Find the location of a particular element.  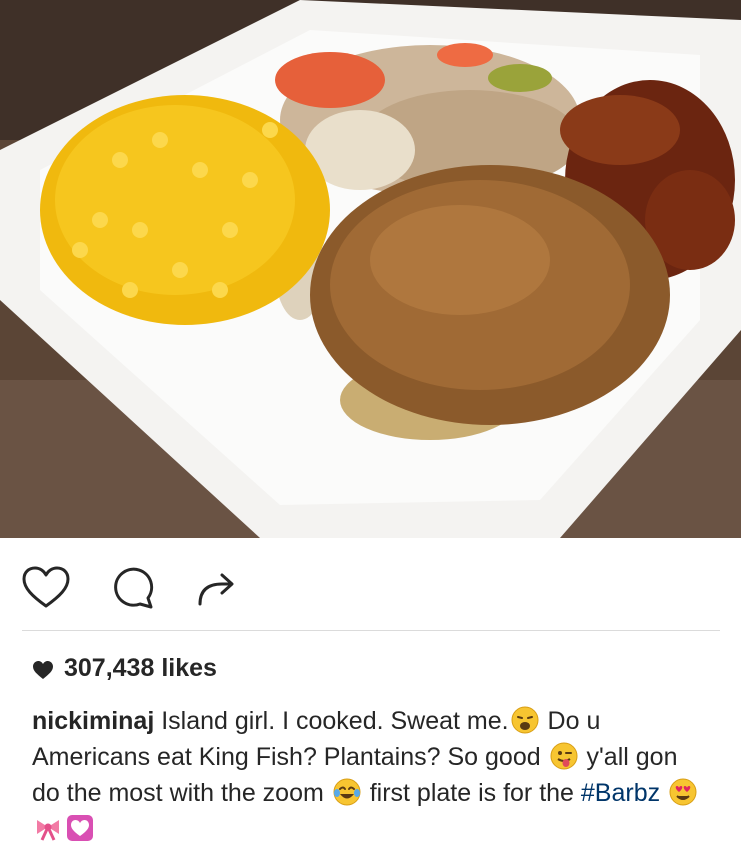

heart-box-emoji is located at coordinates (80, 828).